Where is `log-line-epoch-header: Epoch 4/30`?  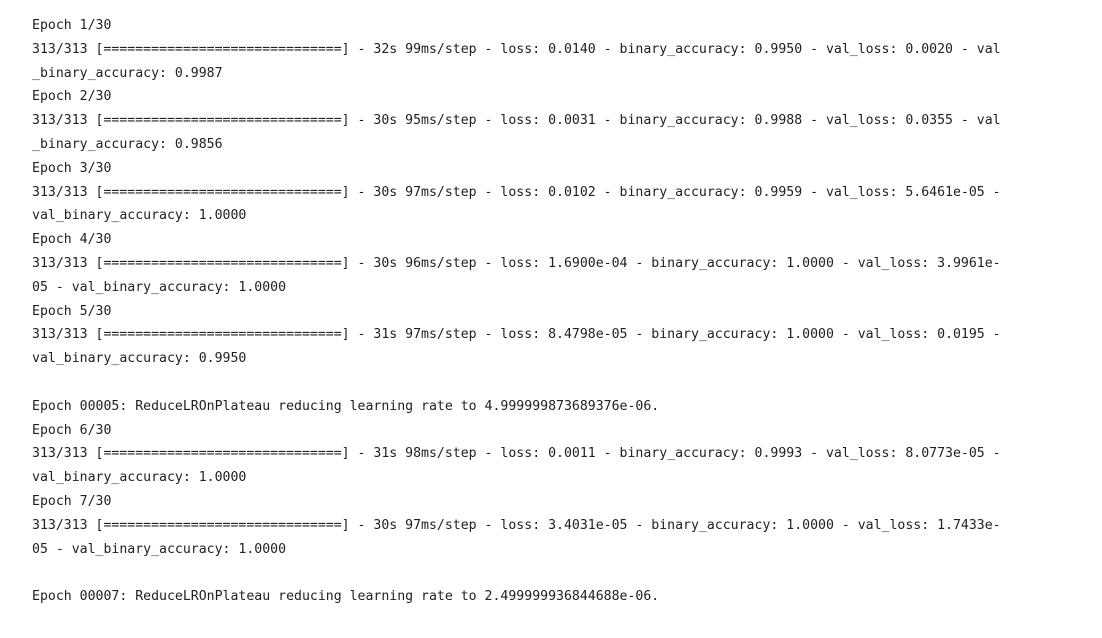 log-line-epoch-header: Epoch 4/30 is located at coordinates (72, 240).